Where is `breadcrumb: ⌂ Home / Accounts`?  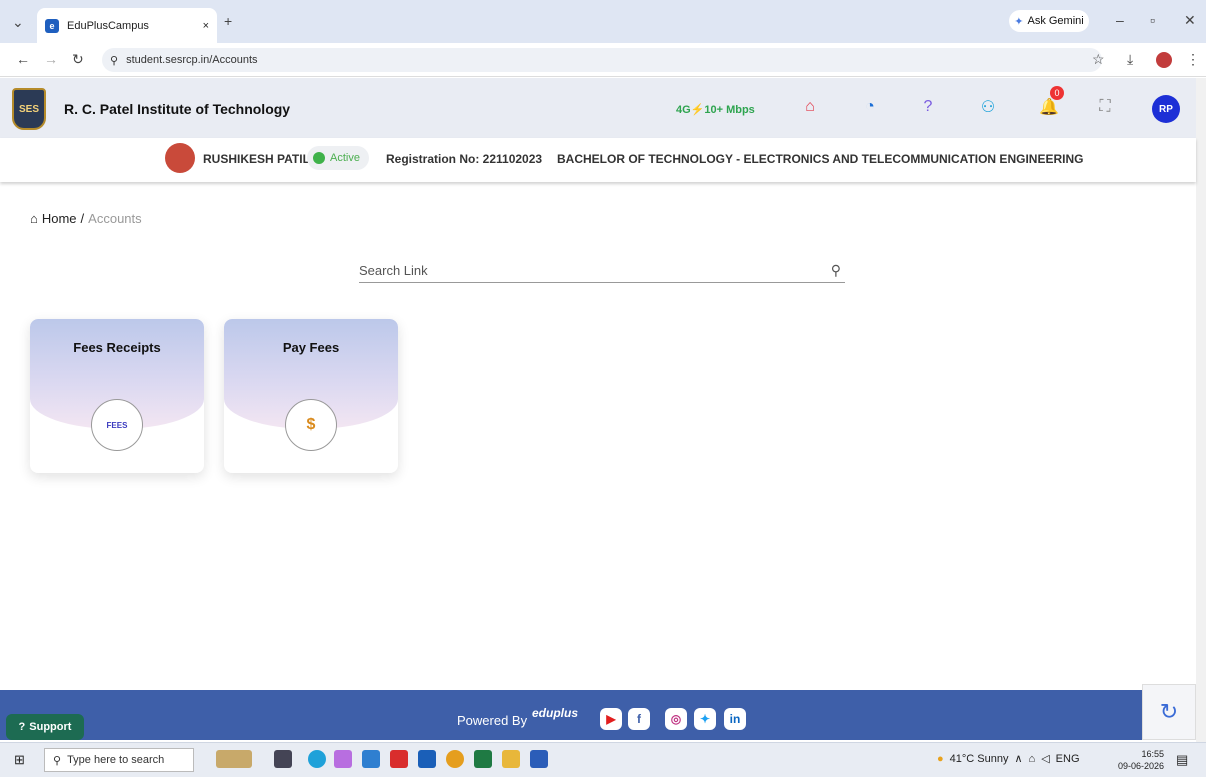 breadcrumb: ⌂ Home / Accounts is located at coordinates (86, 218).